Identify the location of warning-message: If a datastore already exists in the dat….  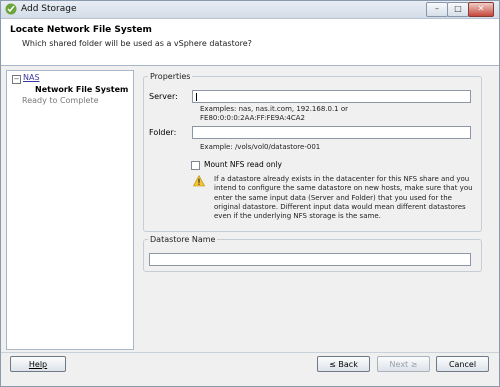
(343, 198).